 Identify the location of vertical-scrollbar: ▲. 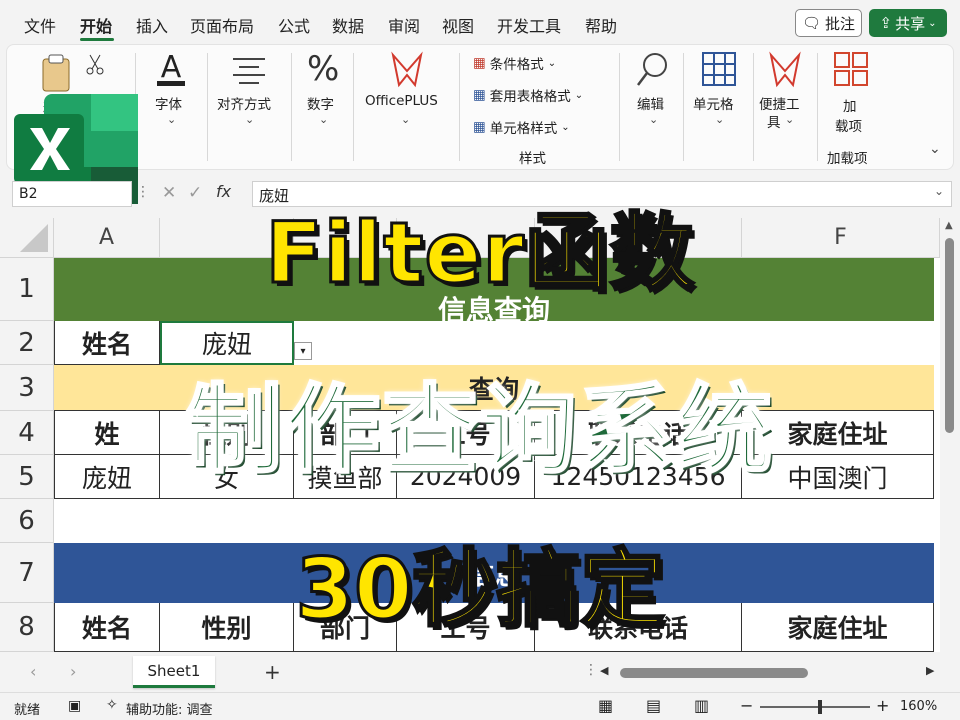
(950, 435).